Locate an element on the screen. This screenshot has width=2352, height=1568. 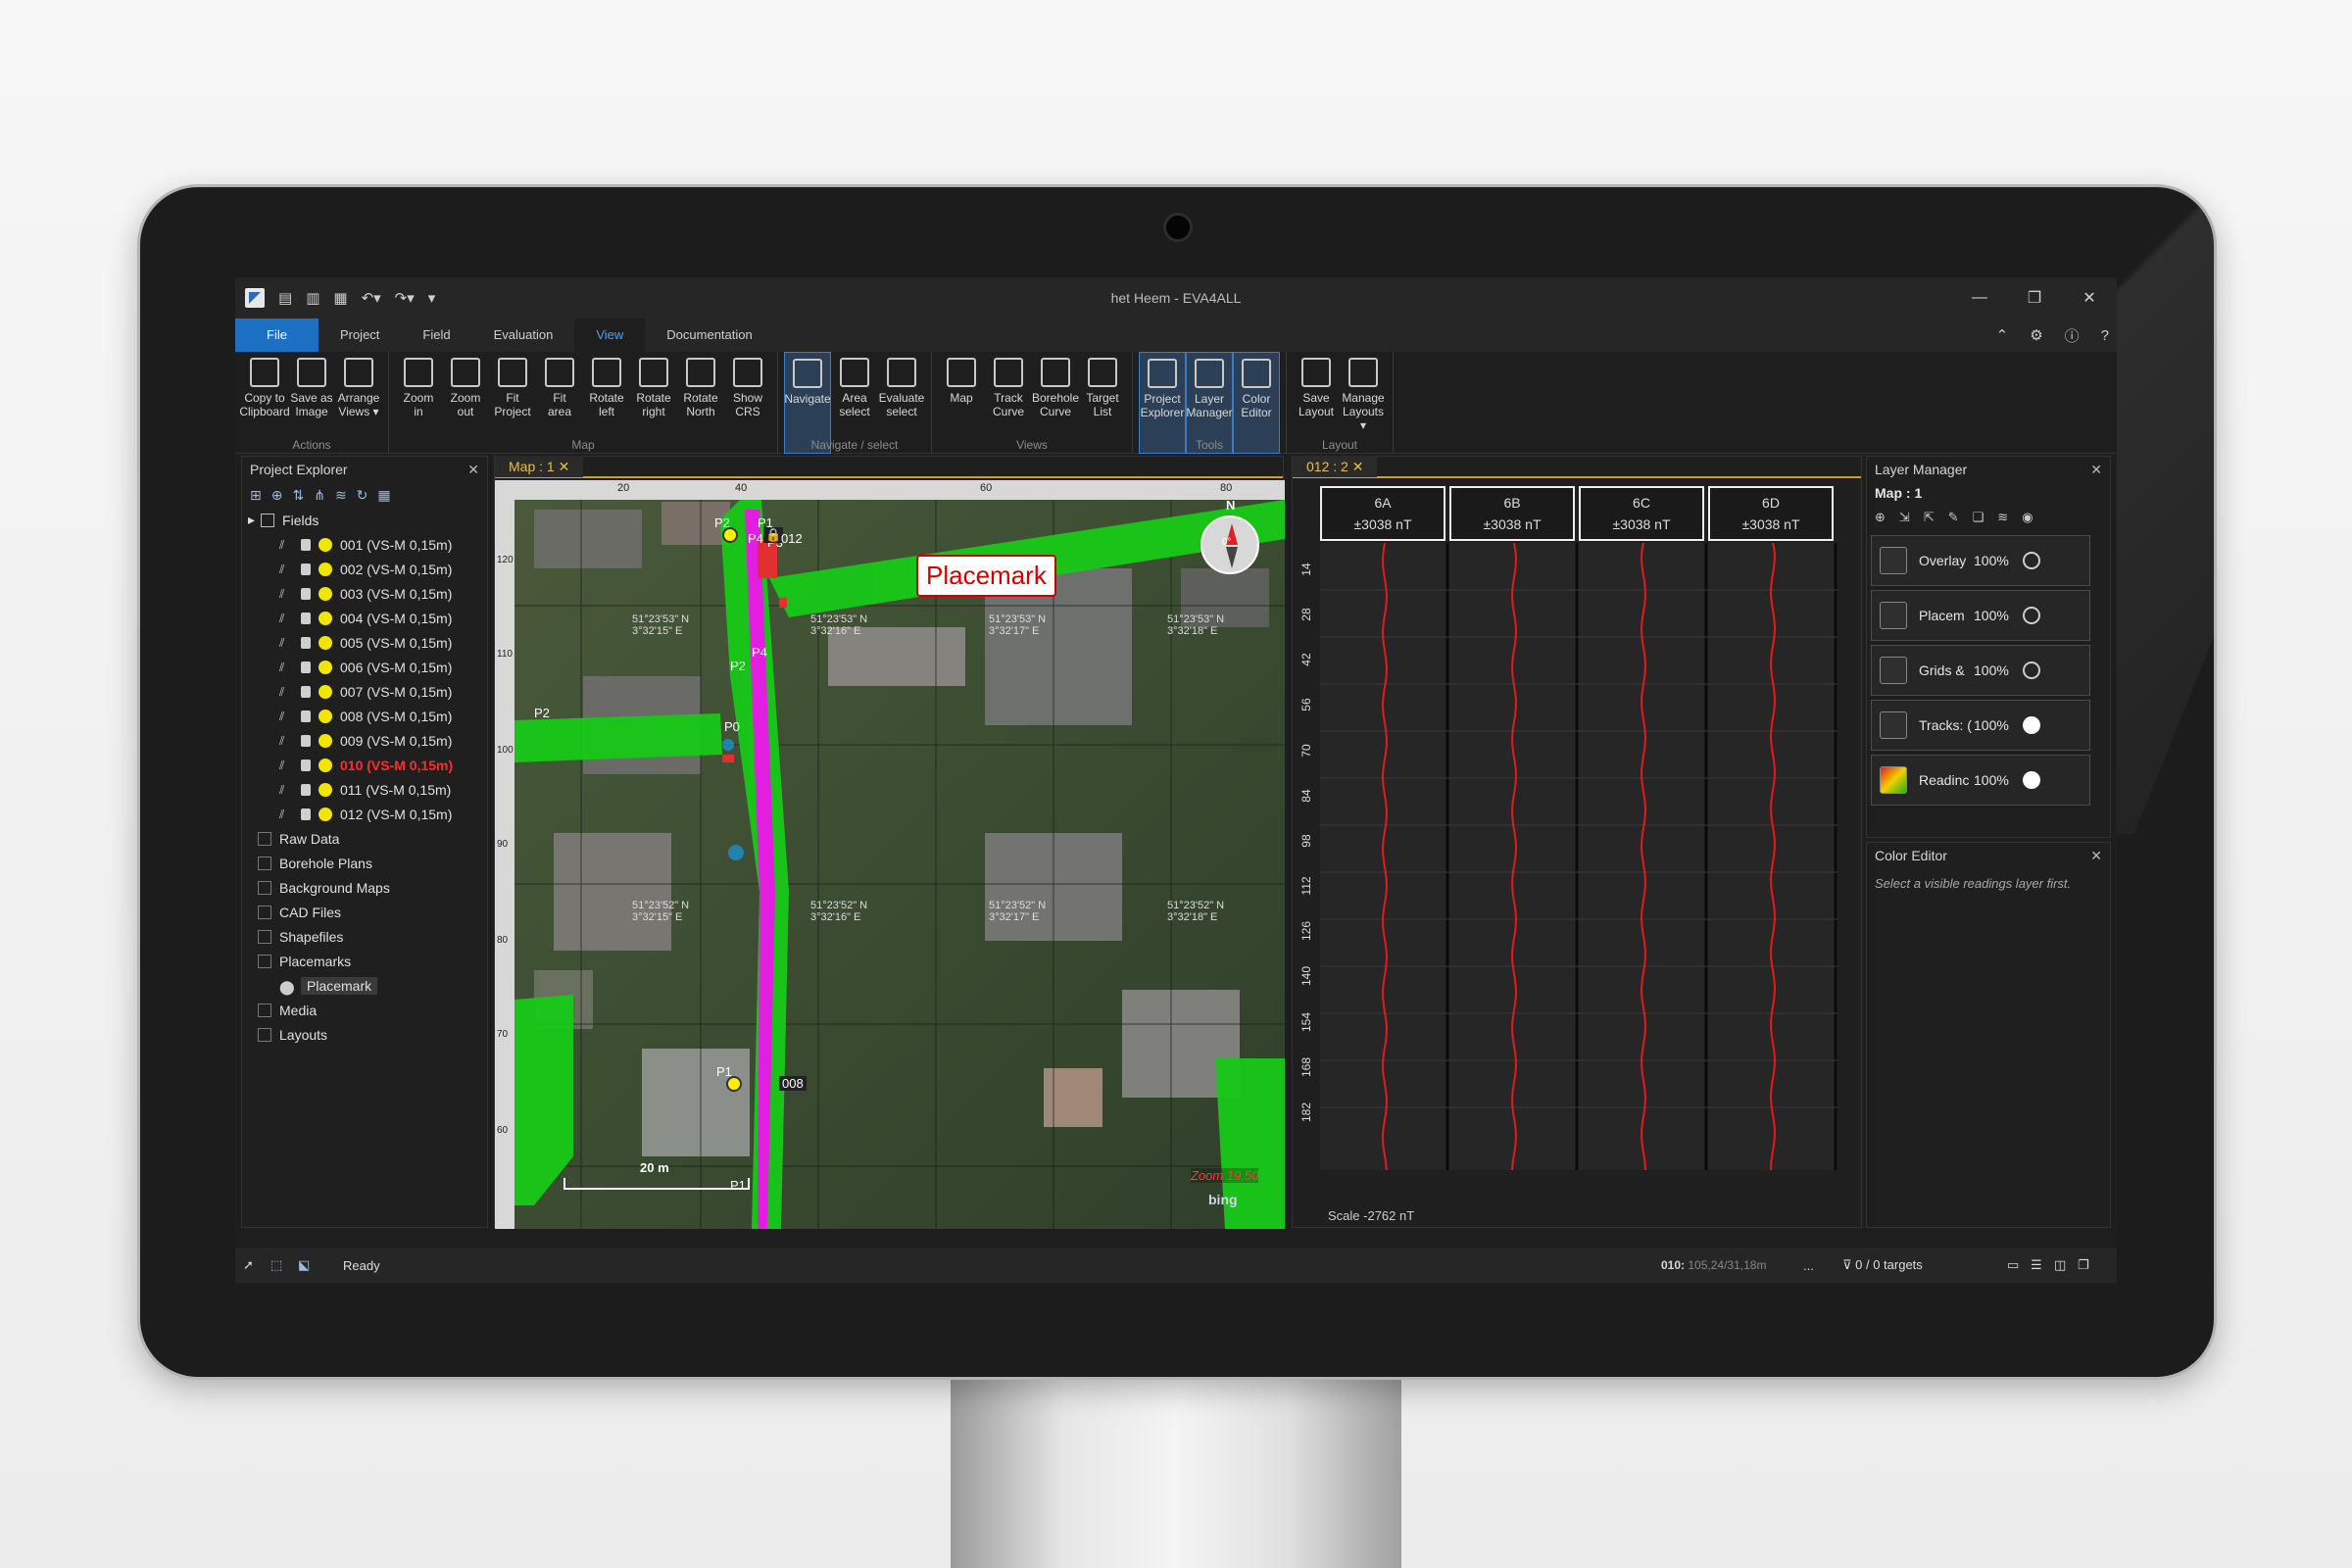
collapse-ribbon-icon: ⌃ is located at coordinates (2002, 335).